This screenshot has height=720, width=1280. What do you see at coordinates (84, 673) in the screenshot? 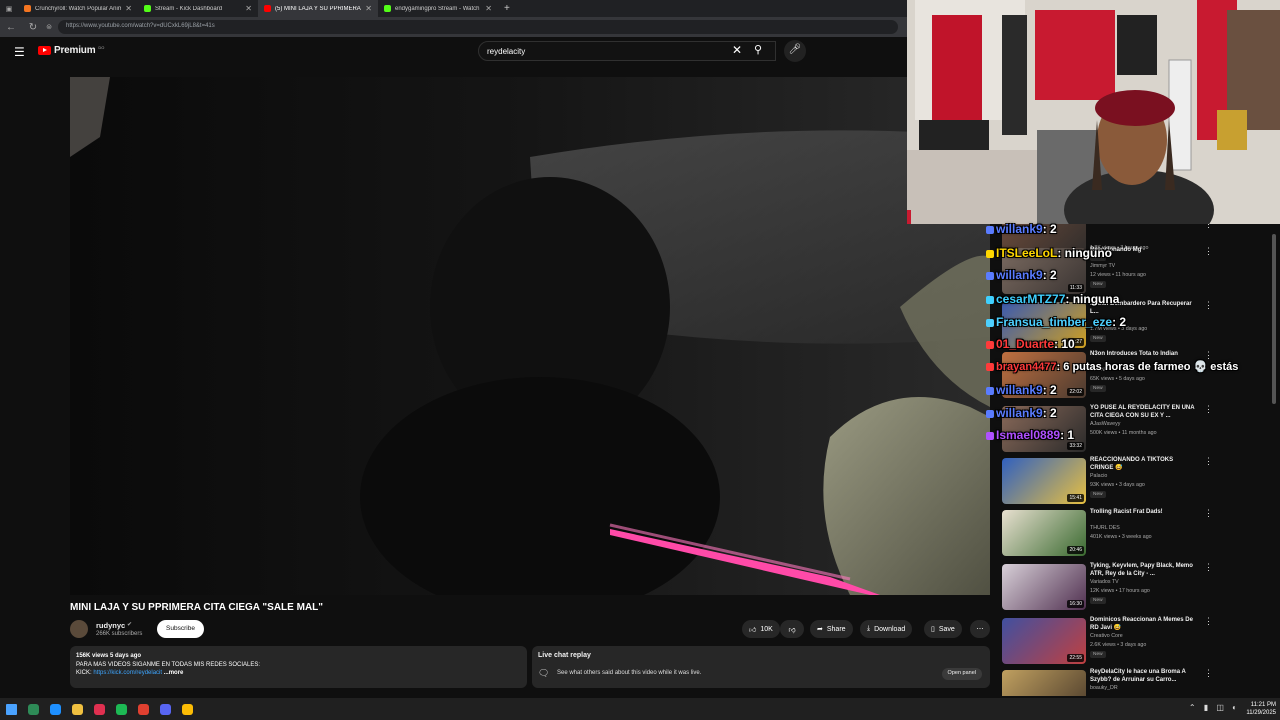
I see `kick-prefix: KICK:` at bounding box center [84, 673].